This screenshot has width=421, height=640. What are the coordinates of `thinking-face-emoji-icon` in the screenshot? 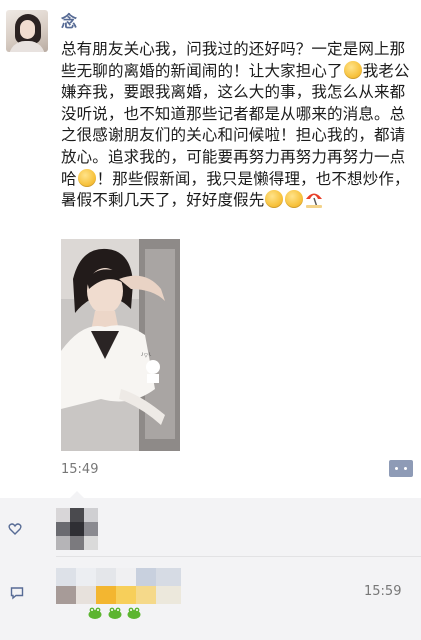 It's located at (86, 177).